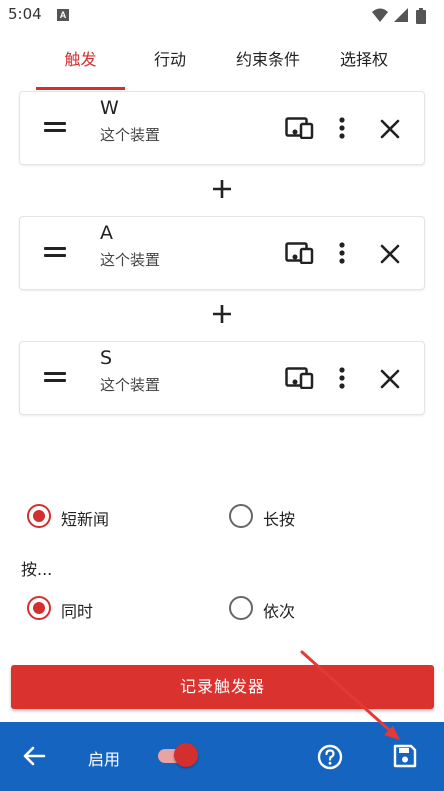 This screenshot has height=791, width=444. Describe the element at coordinates (222, 253) in the screenshot. I see `trigger-key-card: A 这个装置` at that location.